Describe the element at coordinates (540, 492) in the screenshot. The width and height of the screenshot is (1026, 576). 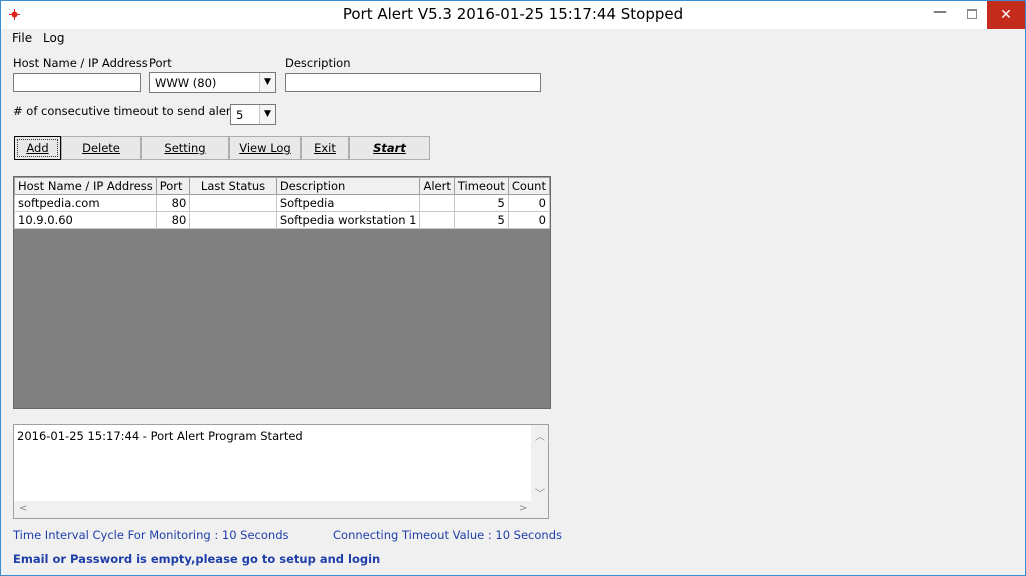
I see `scroll-down-icon: ﹀` at that location.